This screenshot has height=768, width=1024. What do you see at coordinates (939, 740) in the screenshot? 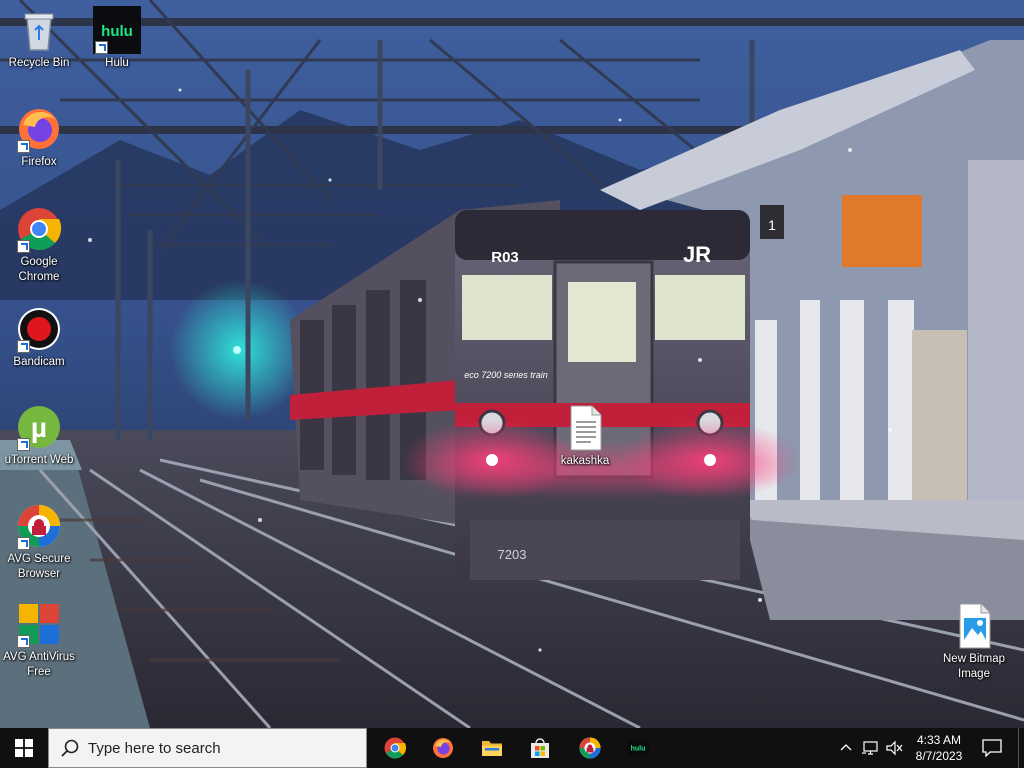
I see `clock-time: 4:33 AM` at bounding box center [939, 740].